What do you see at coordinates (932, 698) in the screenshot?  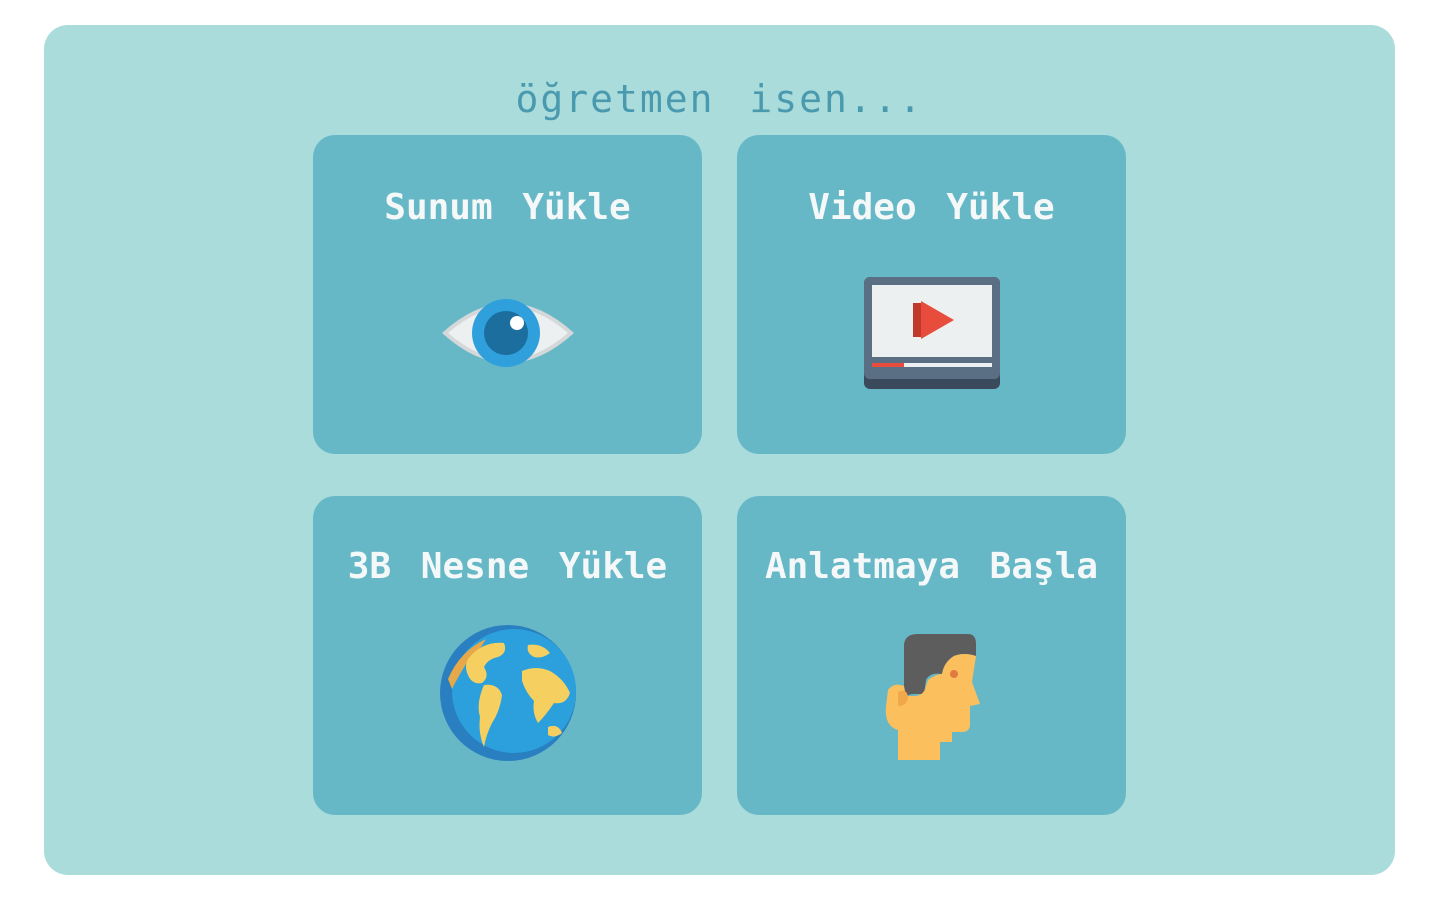 I see `speaker-head-icon` at bounding box center [932, 698].